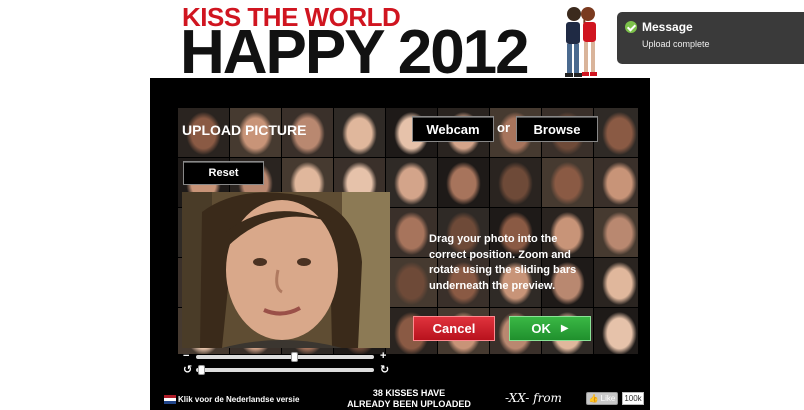 Image resolution: width=804 pixels, height=410 pixels. I want to click on zoom-track, so click(285, 357).